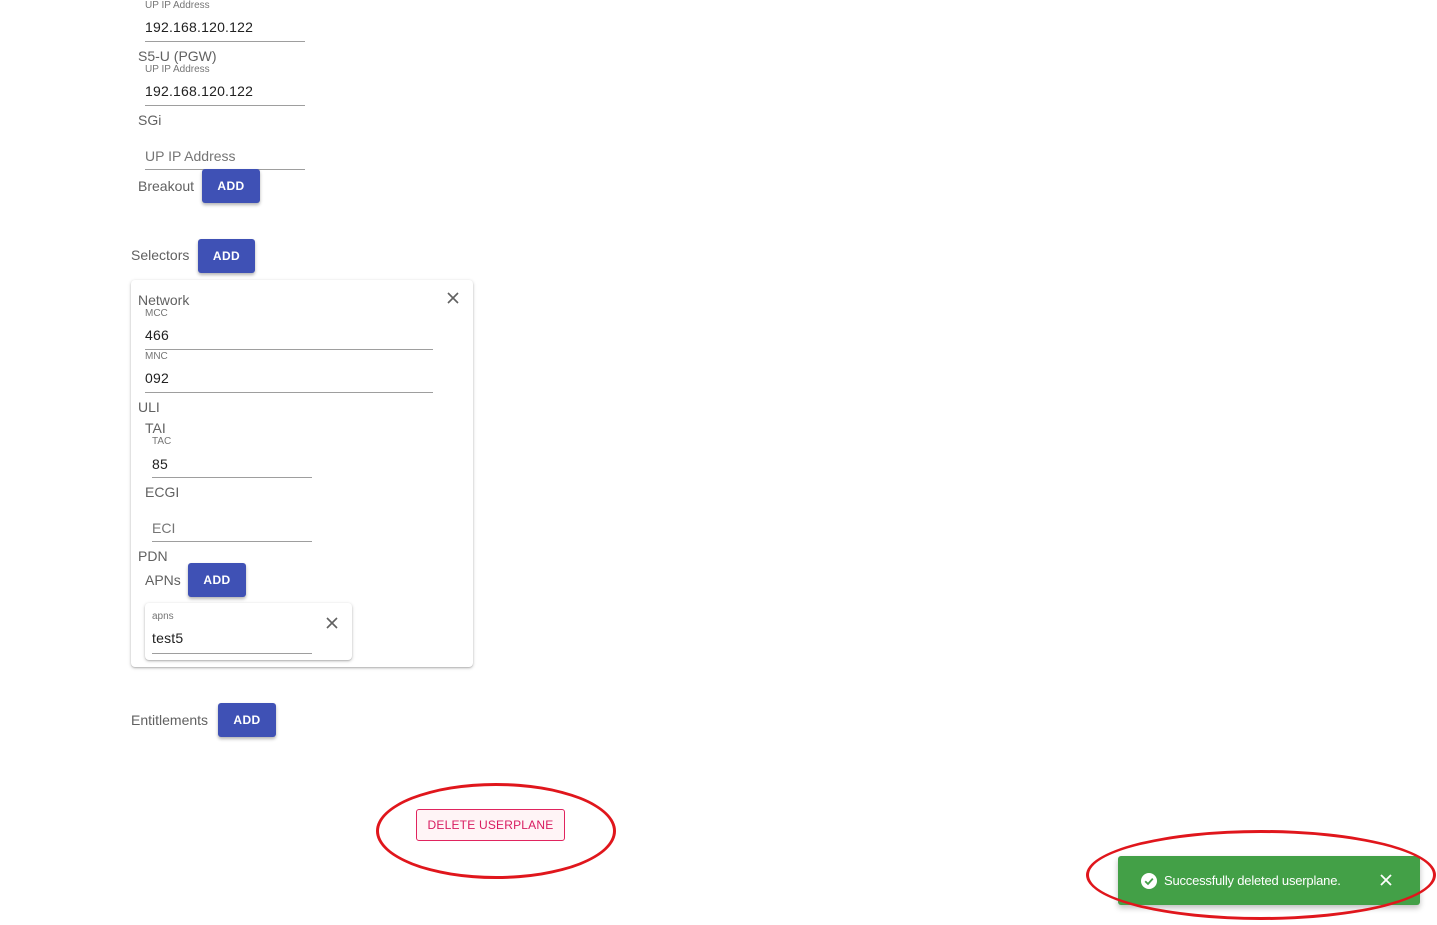  Describe the element at coordinates (157, 335) in the screenshot. I see `mcc-input: 466` at that location.